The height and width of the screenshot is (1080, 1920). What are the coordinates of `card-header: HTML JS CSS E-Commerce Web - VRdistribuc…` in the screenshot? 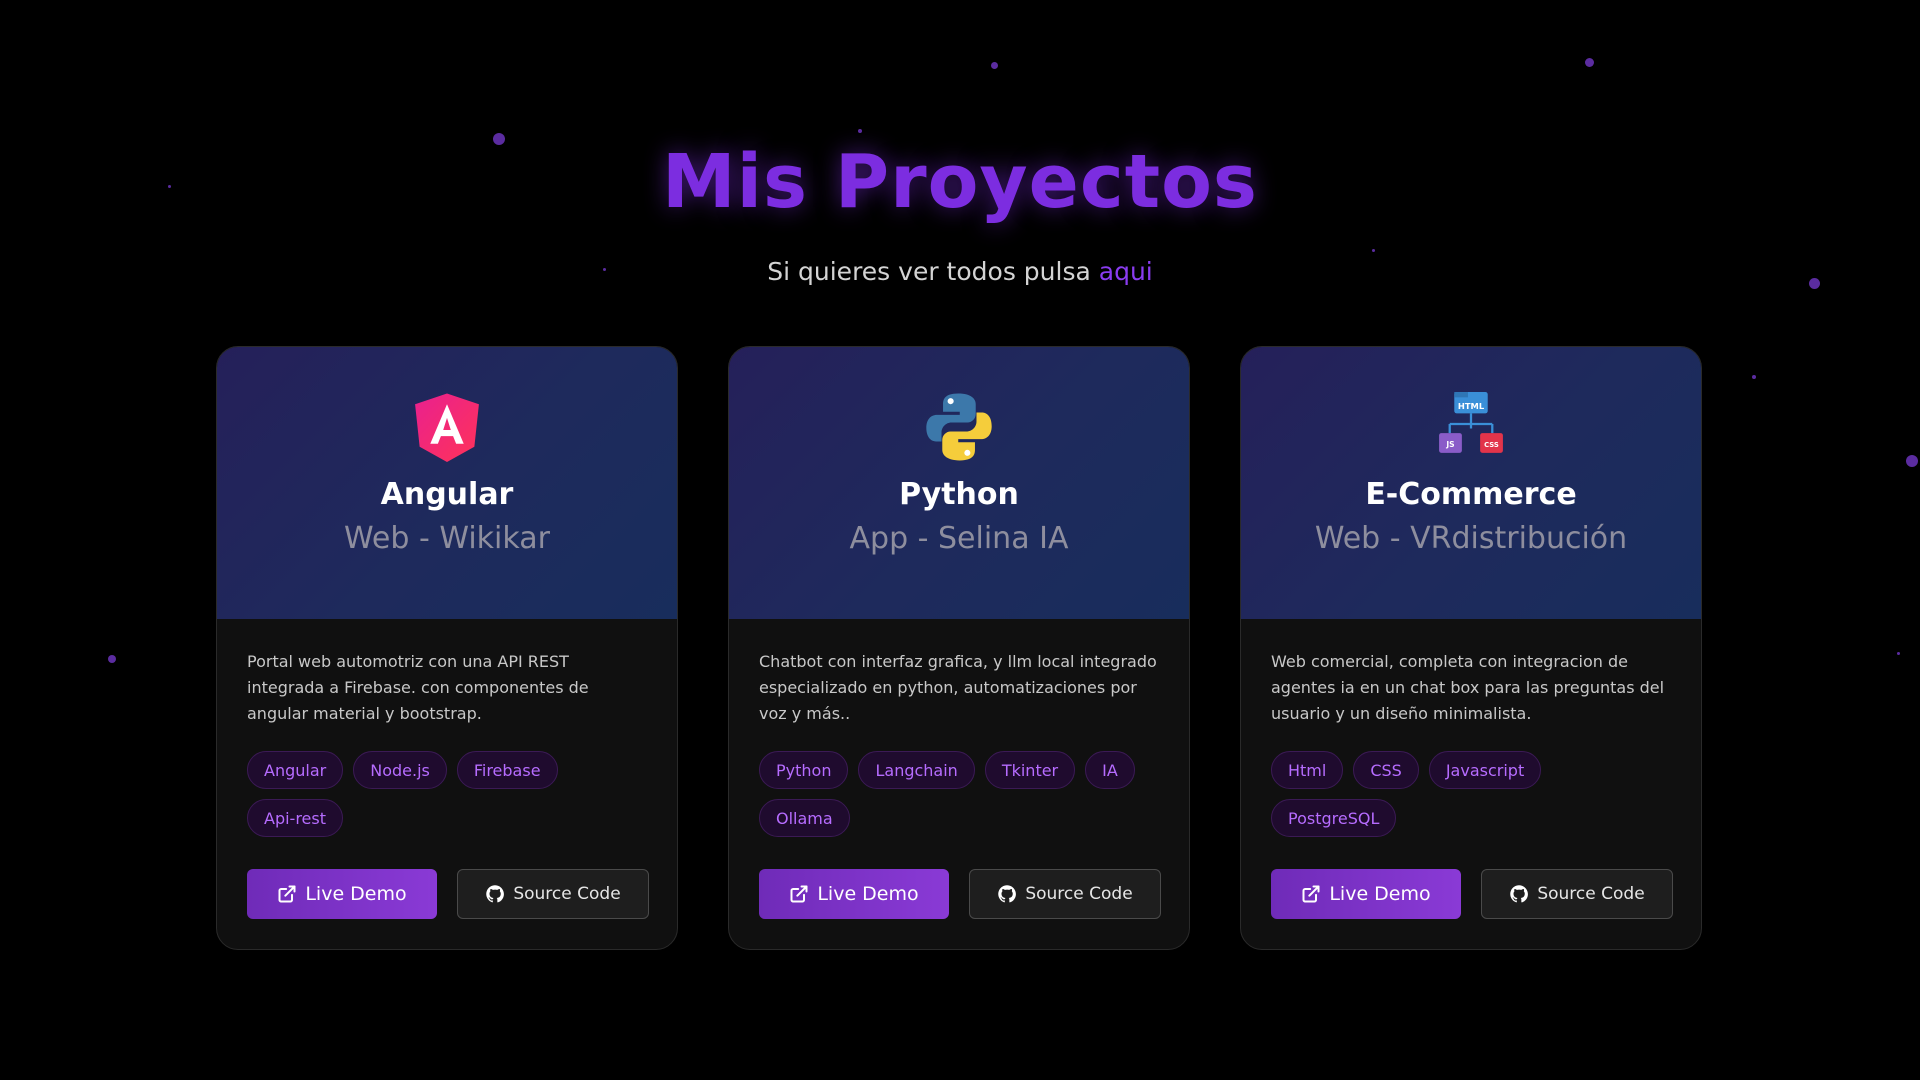 It's located at (1471, 483).